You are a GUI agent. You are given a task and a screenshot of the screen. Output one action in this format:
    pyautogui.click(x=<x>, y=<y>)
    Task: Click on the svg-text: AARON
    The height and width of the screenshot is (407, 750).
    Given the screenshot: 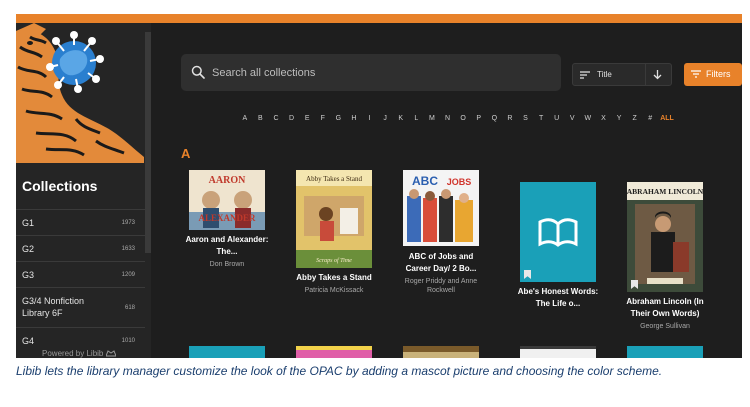 What is the action you would take?
    pyautogui.click(x=227, y=180)
    